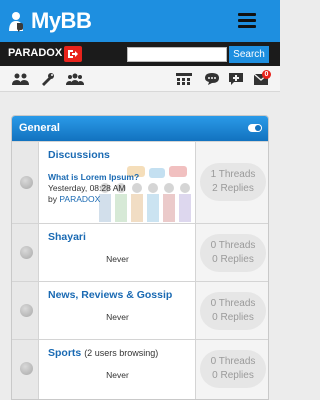  What do you see at coordinates (61, 20) in the screenshot?
I see `logo-text: MyBB` at bounding box center [61, 20].